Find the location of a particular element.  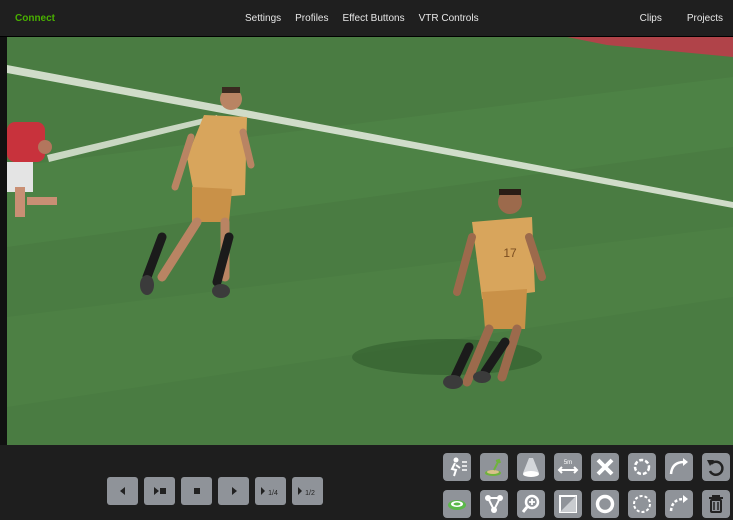

distance-arrow-button: 5m is located at coordinates (568, 467).